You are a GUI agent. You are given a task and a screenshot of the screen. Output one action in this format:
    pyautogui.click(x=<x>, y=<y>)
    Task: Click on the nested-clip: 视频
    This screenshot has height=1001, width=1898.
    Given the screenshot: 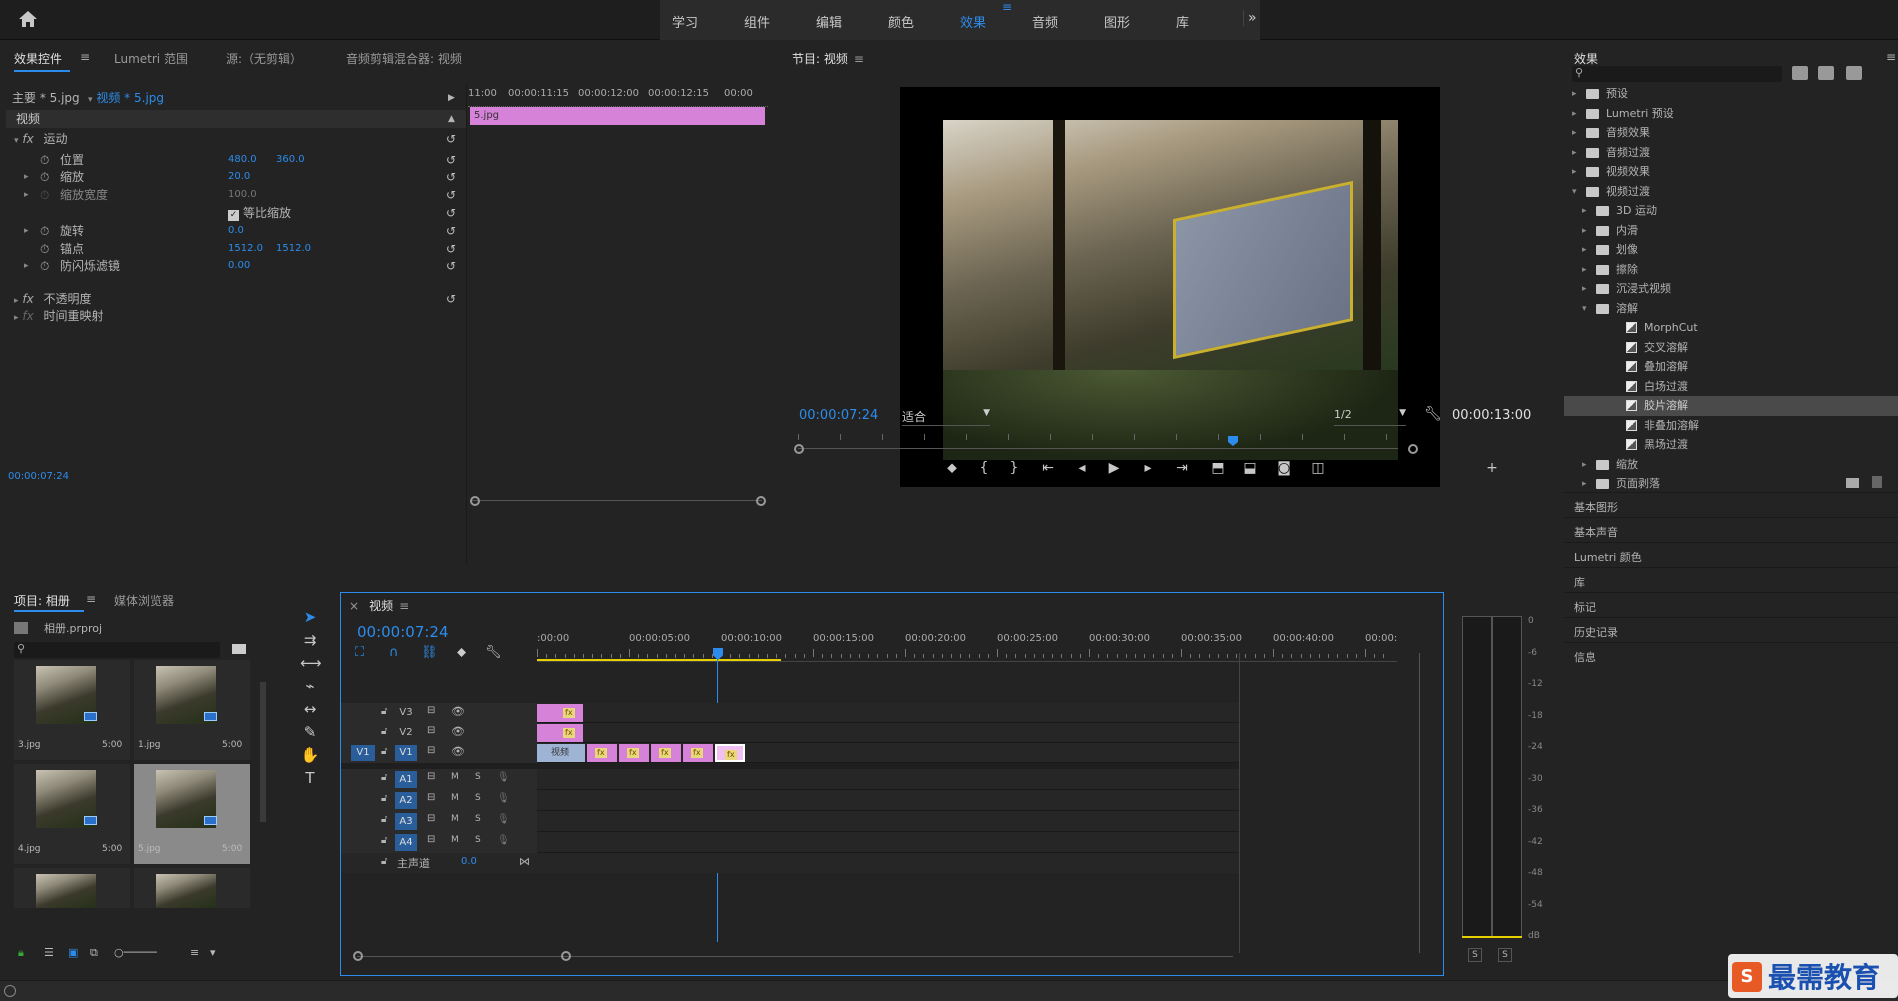 What is the action you would take?
    pyautogui.click(x=561, y=753)
    